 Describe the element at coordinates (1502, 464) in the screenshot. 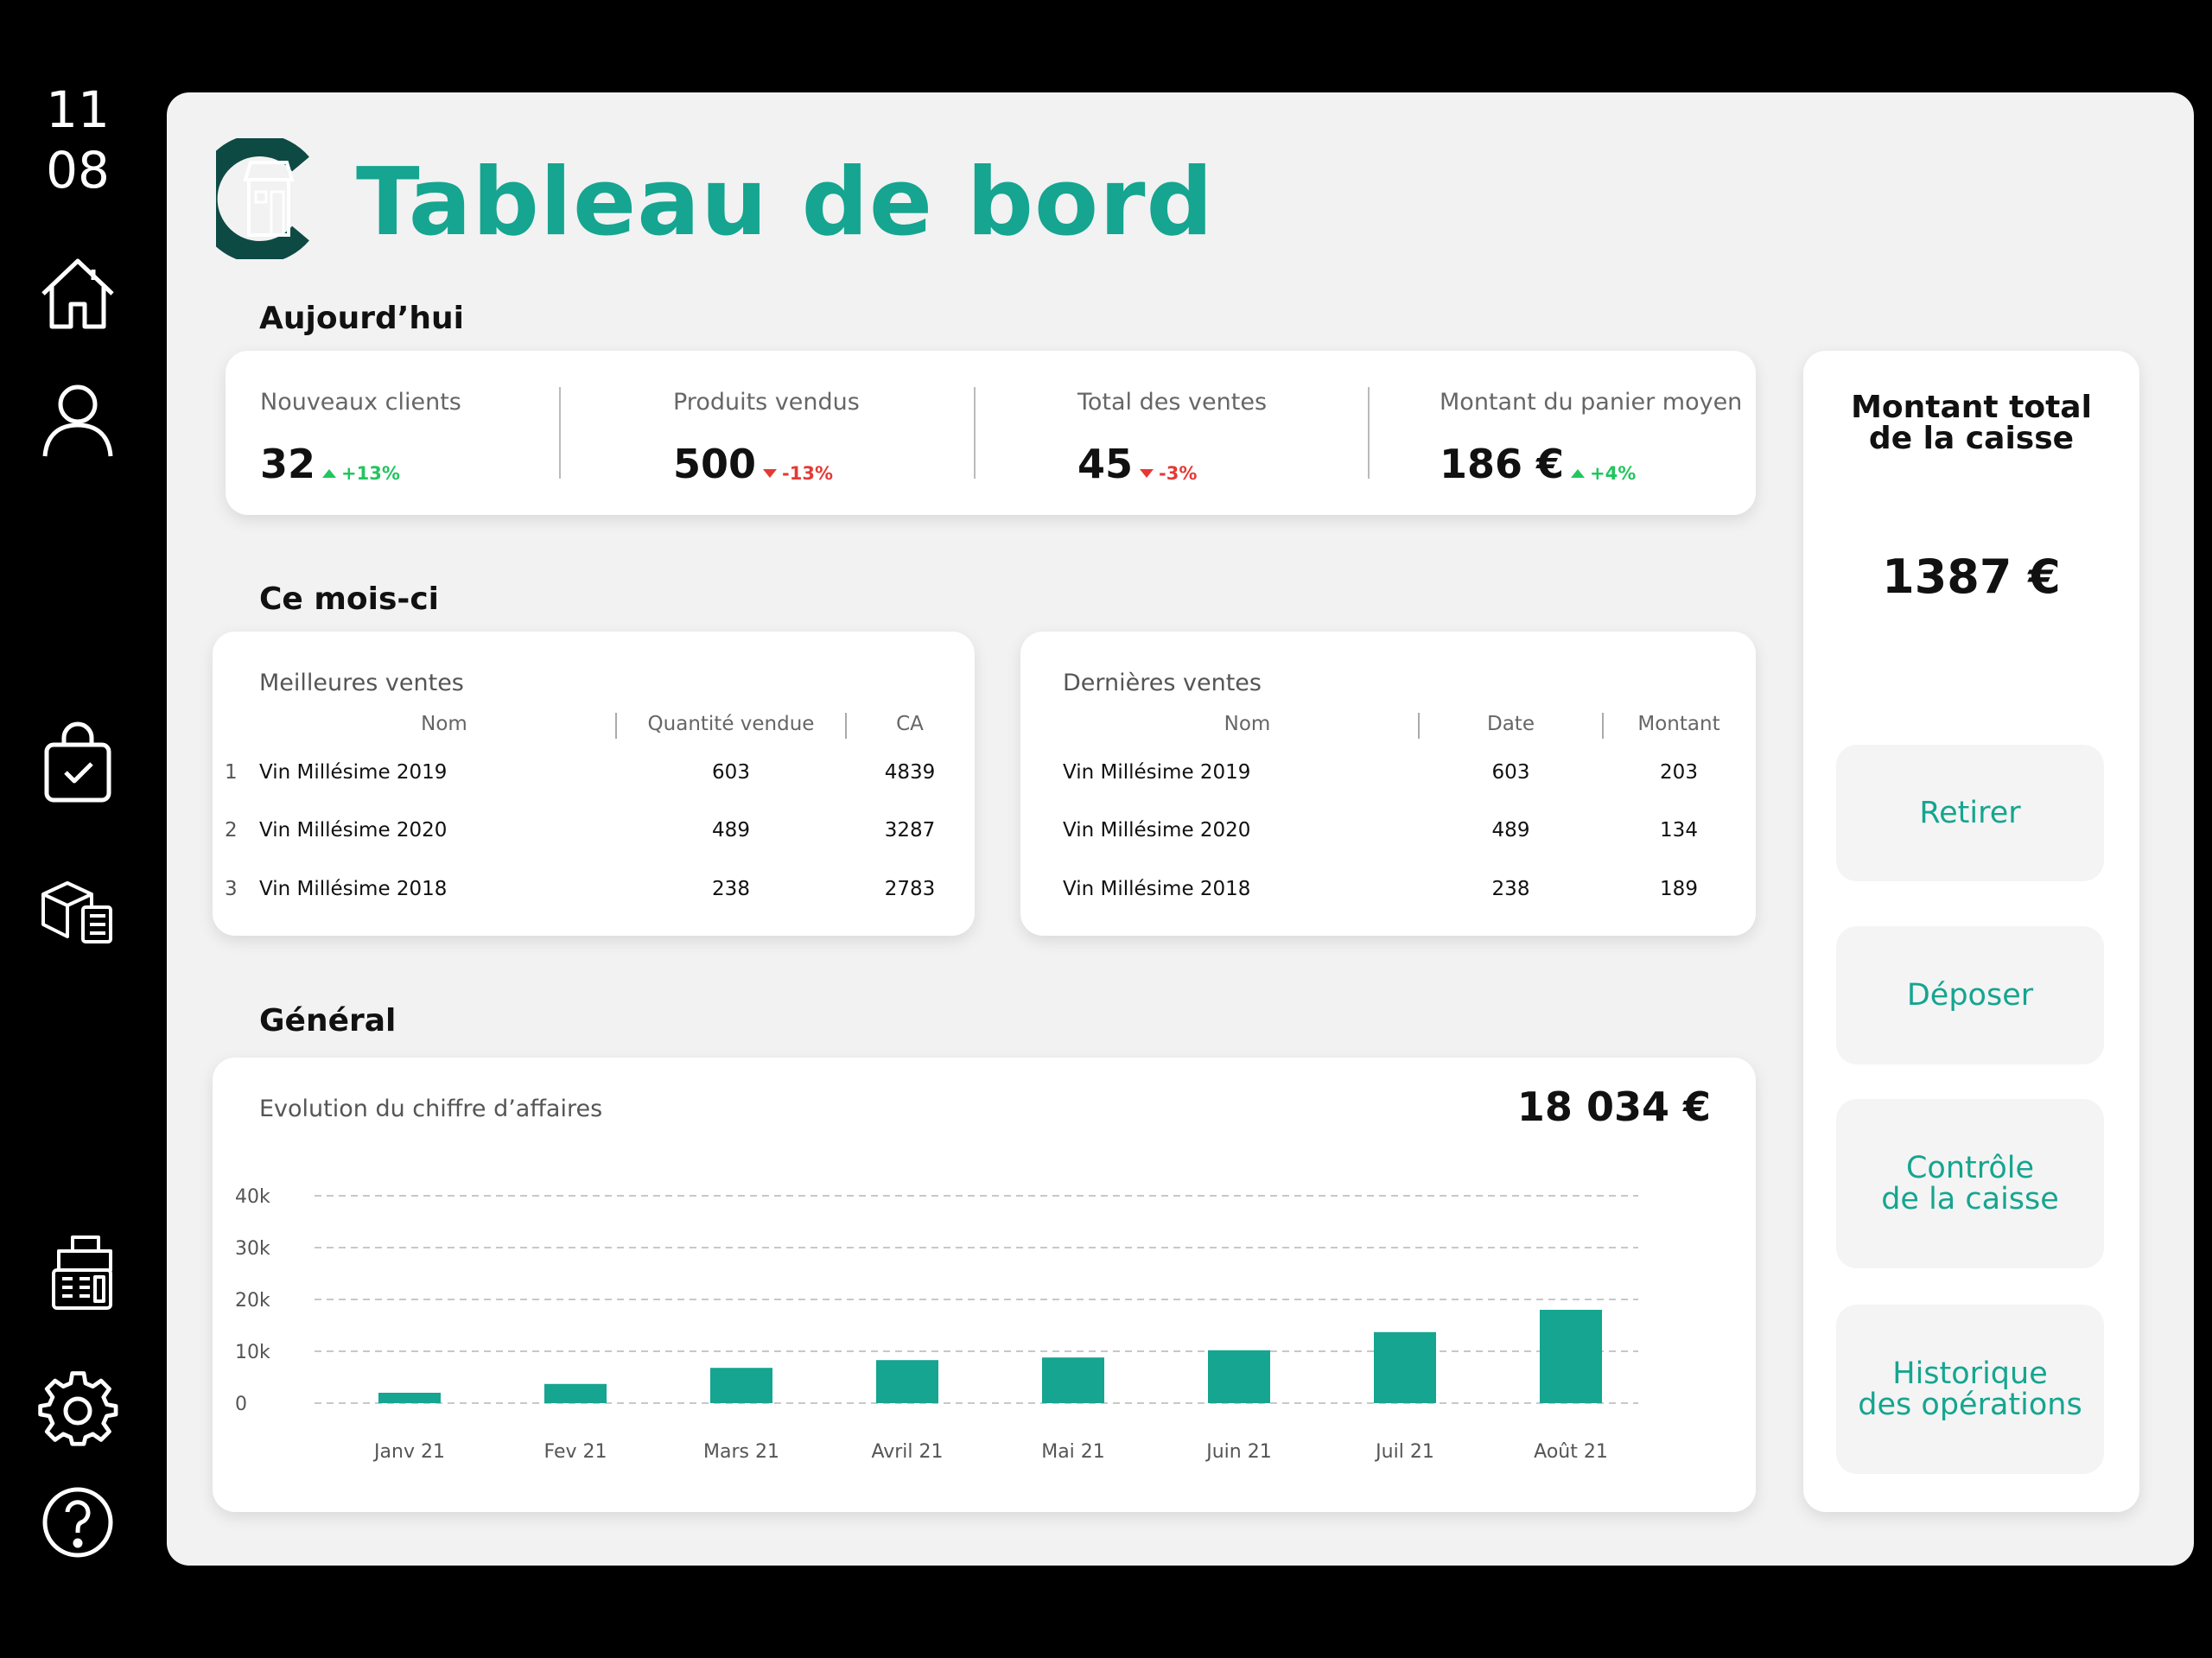

I see `kpi-value: 186 €` at that location.